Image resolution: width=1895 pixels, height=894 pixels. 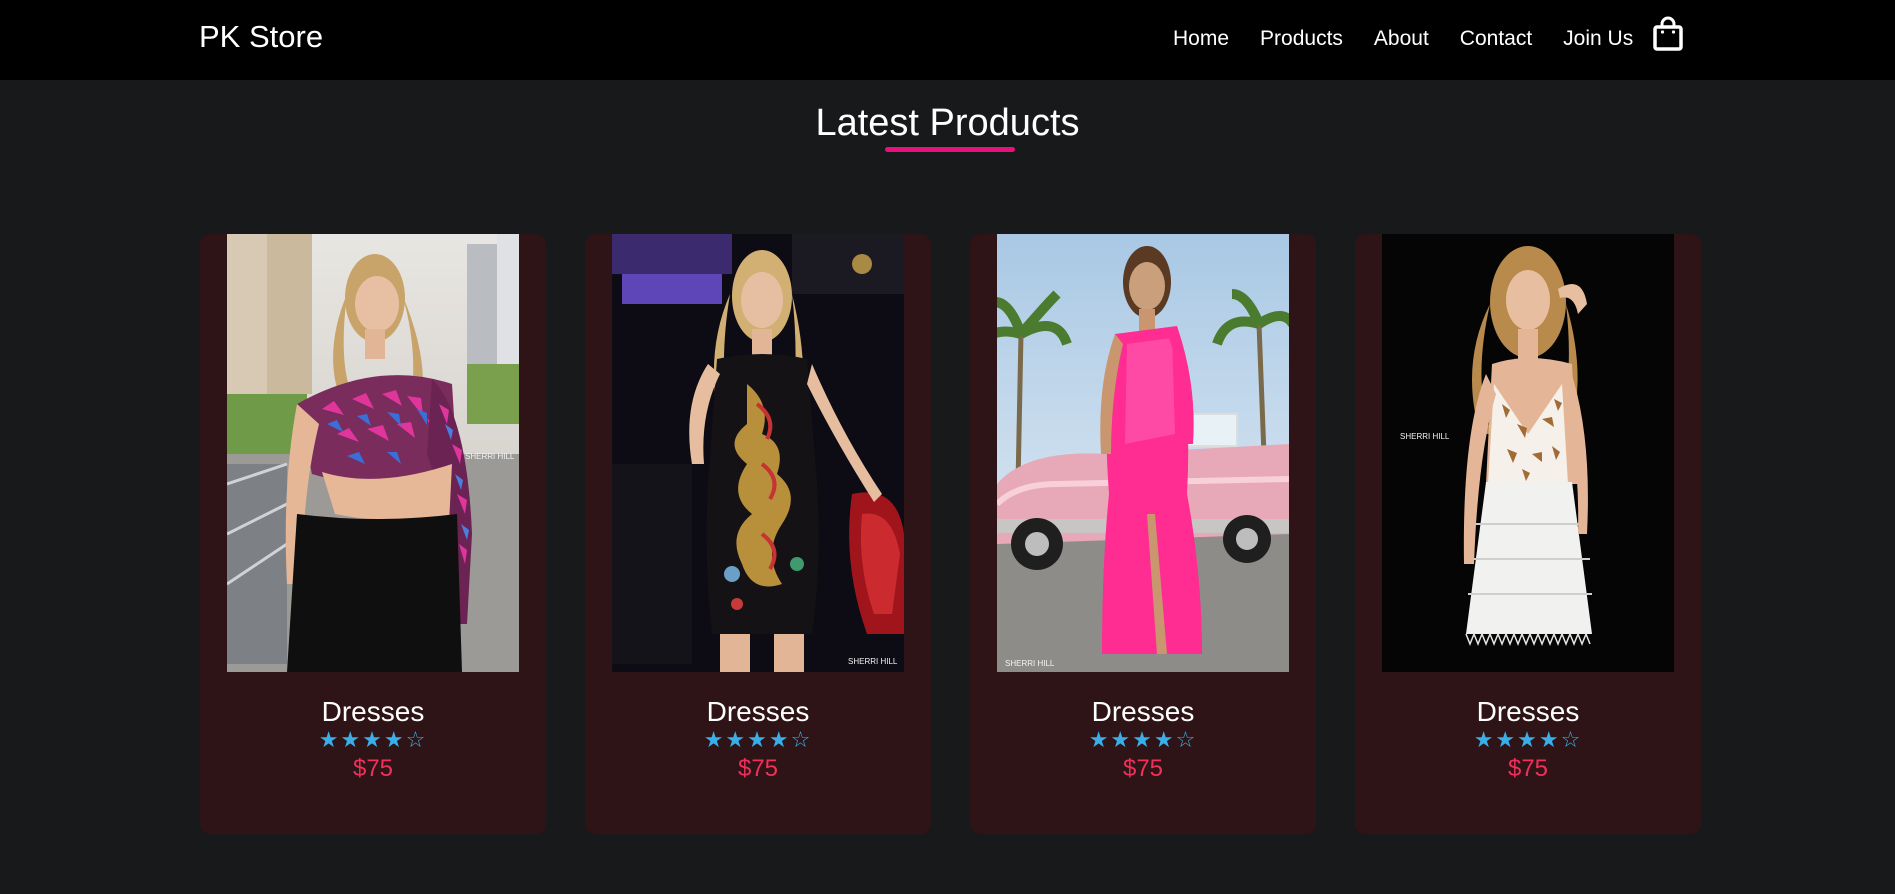 I want to click on nav-products-link: Products, so click(x=1301, y=39).